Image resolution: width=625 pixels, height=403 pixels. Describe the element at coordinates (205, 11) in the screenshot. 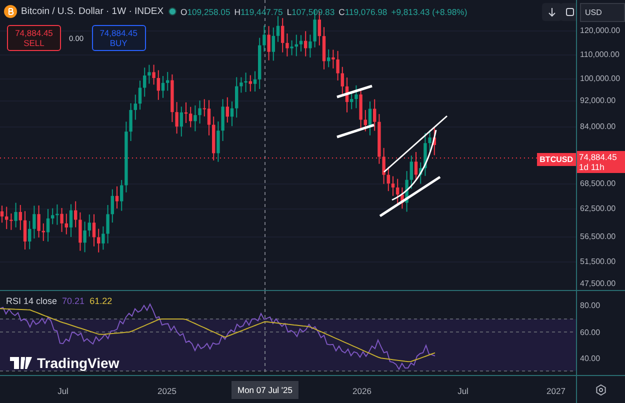

I see `ohlc-value: O109,258.05` at that location.